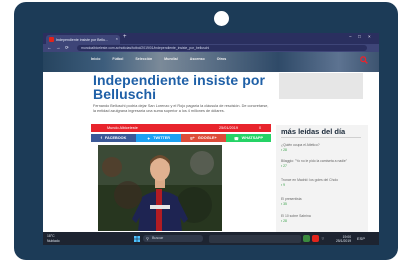 This screenshot has width=413, height=267. I want to click on weather-text: Nublado, so click(53, 240).